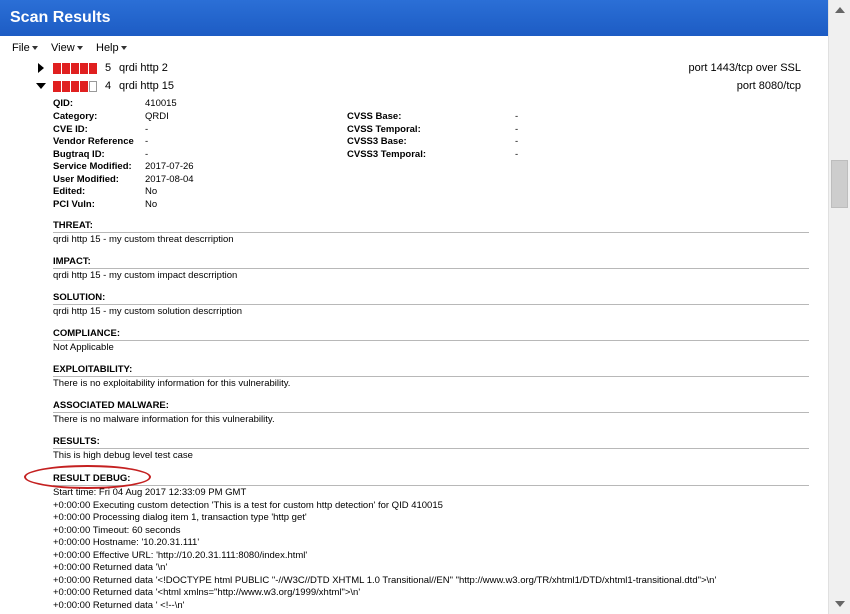 This screenshot has height=614, width=850. What do you see at coordinates (126, 542) in the screenshot?
I see `debug-line: +0:00:00 Hostname: '10.20.31.111'` at bounding box center [126, 542].